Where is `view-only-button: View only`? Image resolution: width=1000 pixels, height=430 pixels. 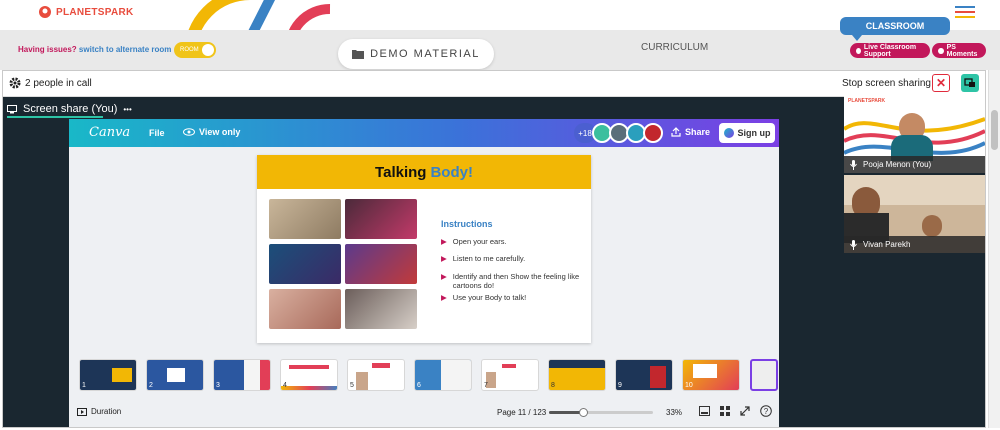 view-only-button: View only is located at coordinates (211, 132).